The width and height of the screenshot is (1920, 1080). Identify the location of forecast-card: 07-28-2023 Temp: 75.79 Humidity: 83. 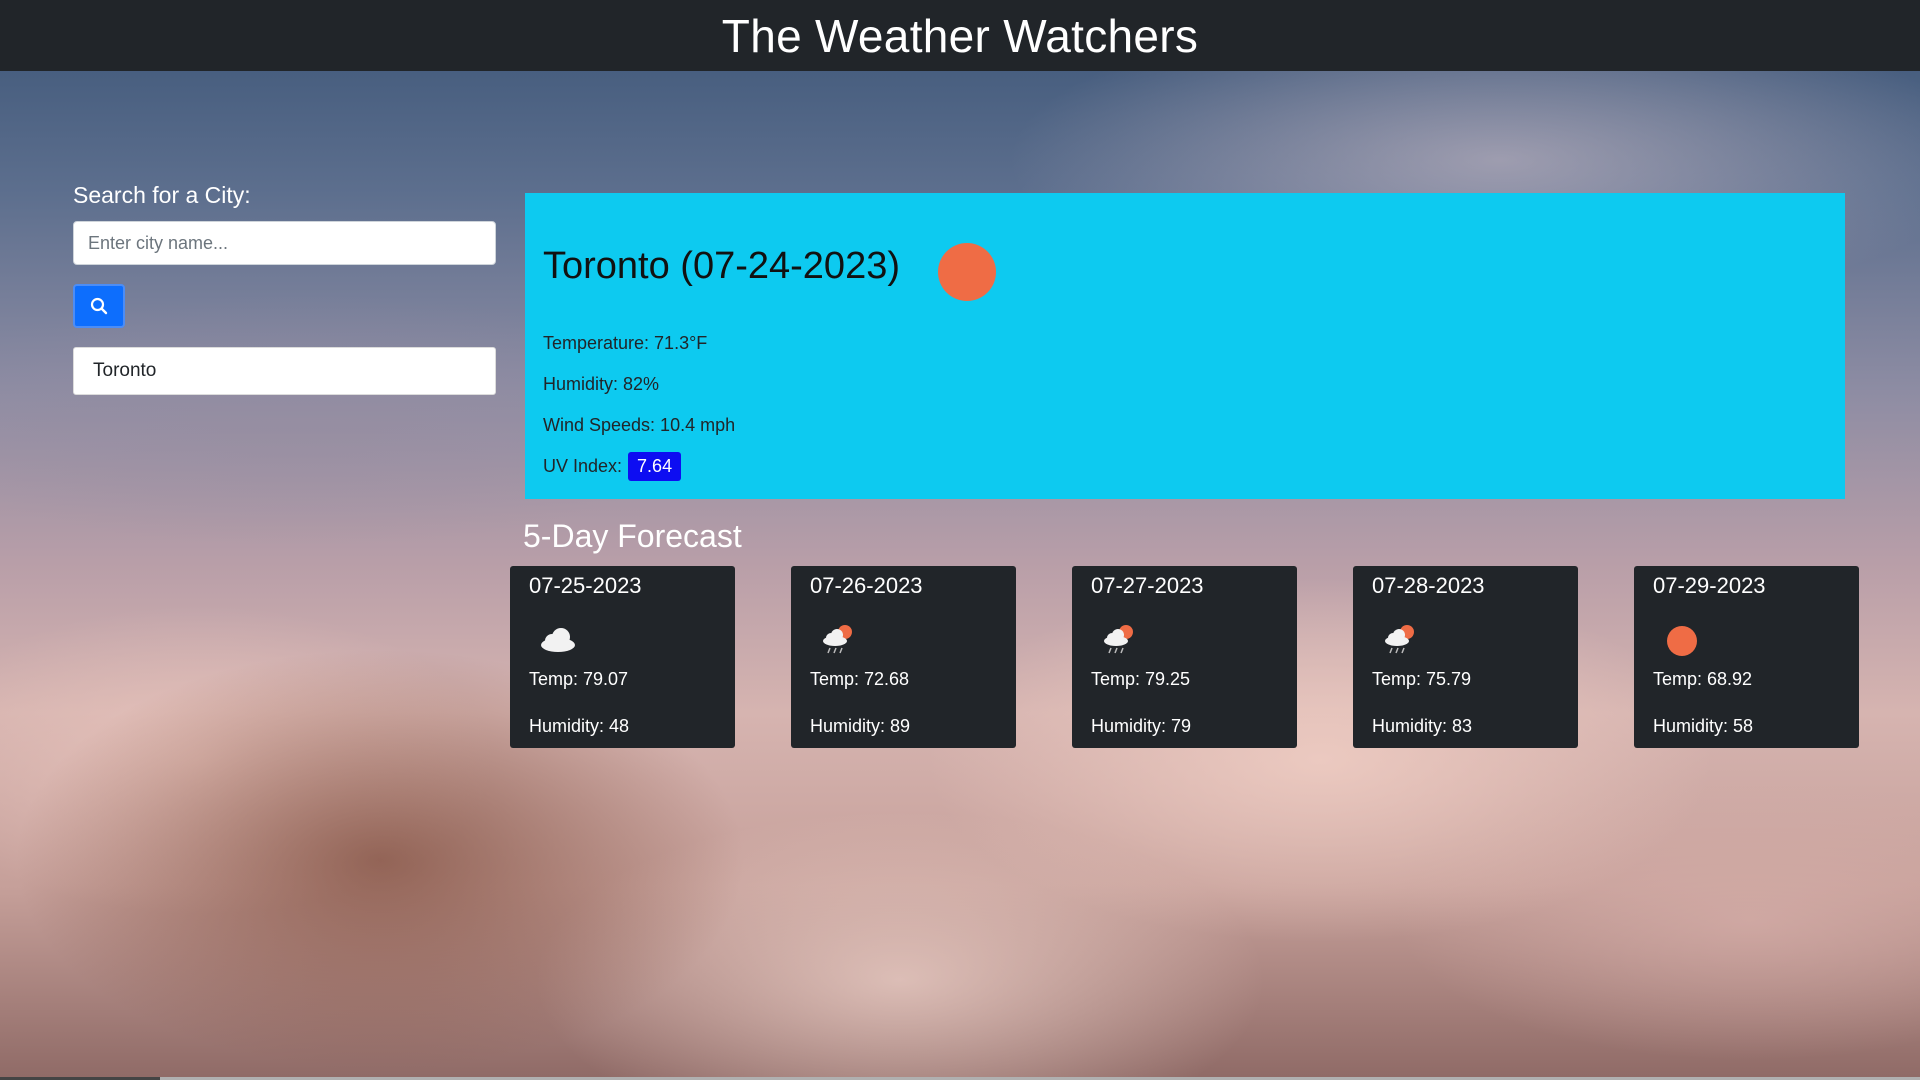
(1465, 657).